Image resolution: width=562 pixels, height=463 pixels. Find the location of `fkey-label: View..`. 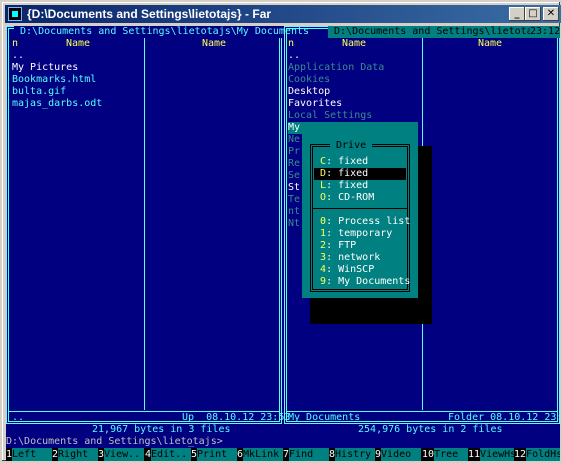

fkey-label: View.. is located at coordinates (124, 454).